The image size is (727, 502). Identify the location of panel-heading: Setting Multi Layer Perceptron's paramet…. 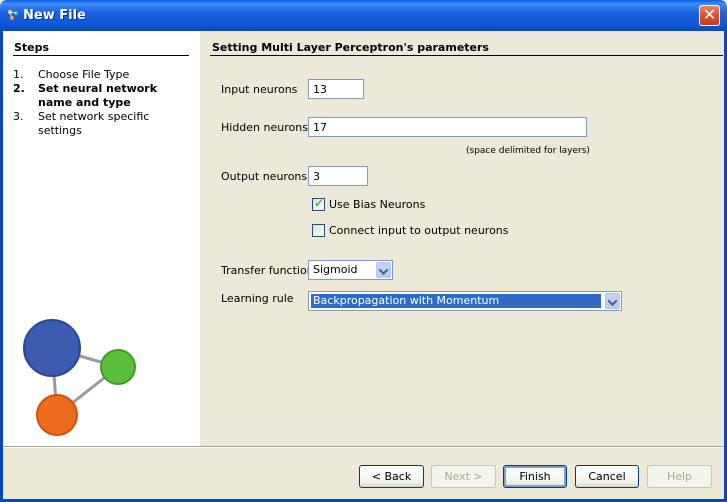
(350, 47).